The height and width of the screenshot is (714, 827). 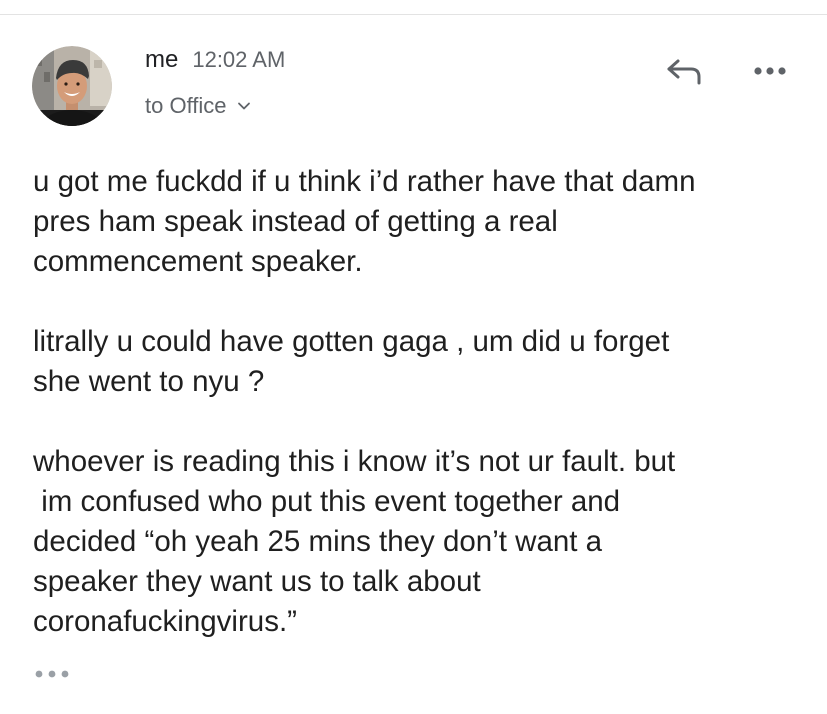 What do you see at coordinates (186, 105) in the screenshot?
I see `recipient-label: to Office` at bounding box center [186, 105].